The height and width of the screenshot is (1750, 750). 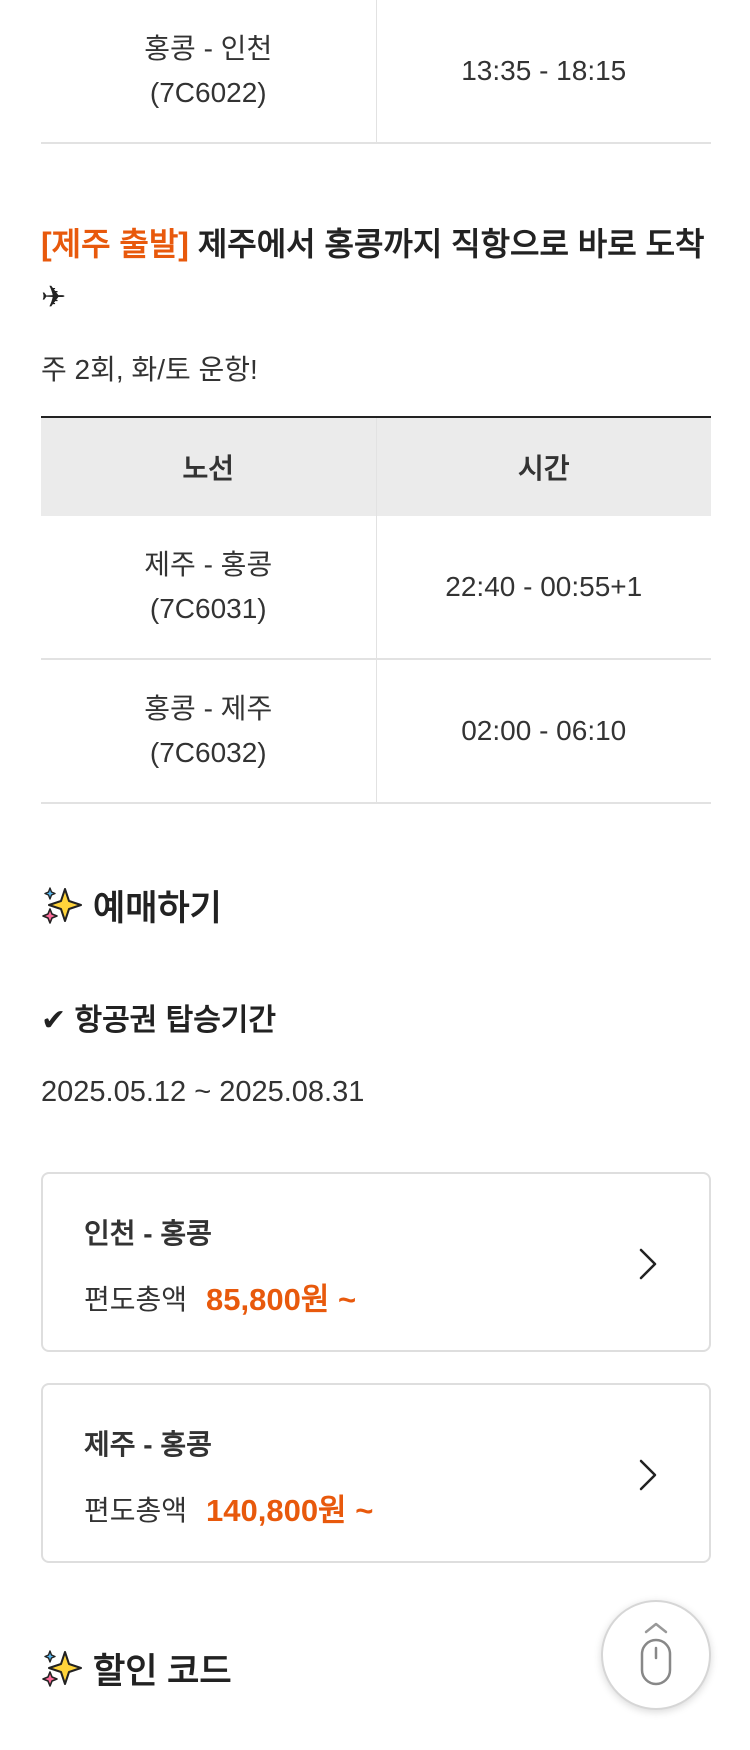 I want to click on header-time: 시간, so click(x=543, y=466).